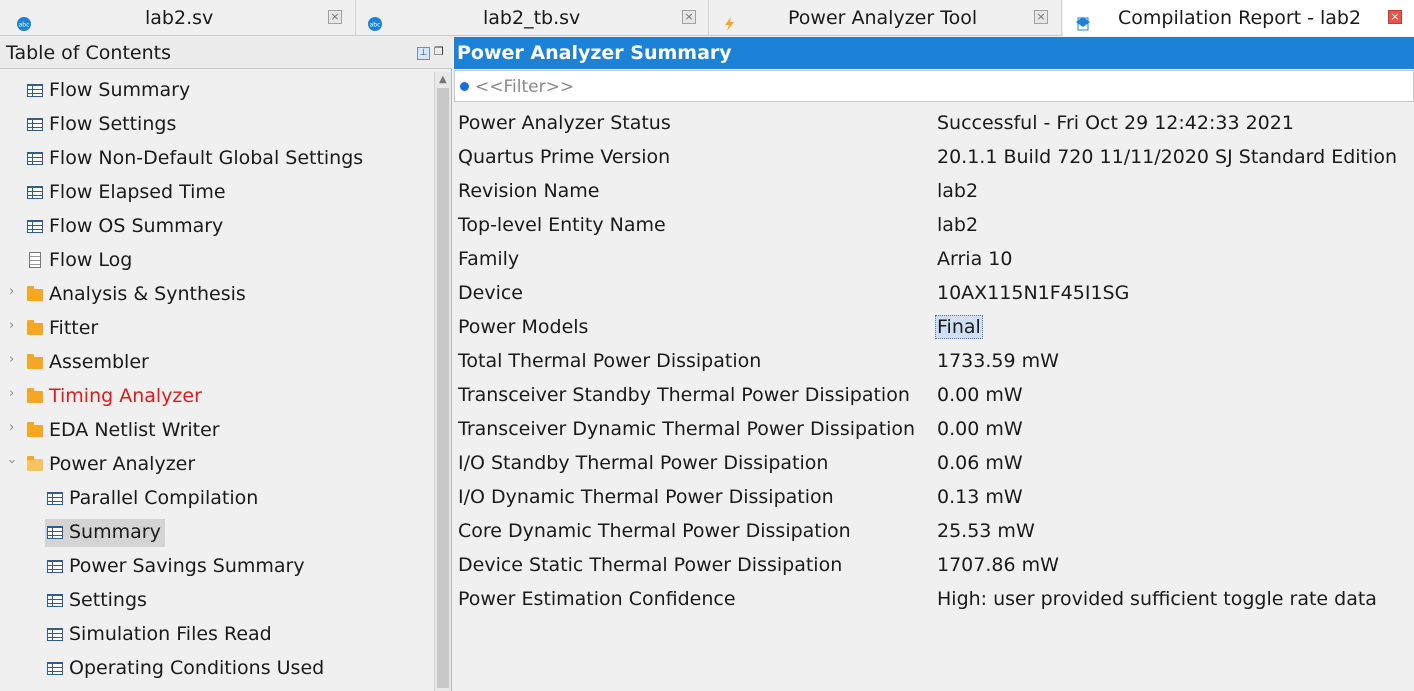 The height and width of the screenshot is (691, 1414). I want to click on row-key: Quartus Prime Version, so click(564, 157).